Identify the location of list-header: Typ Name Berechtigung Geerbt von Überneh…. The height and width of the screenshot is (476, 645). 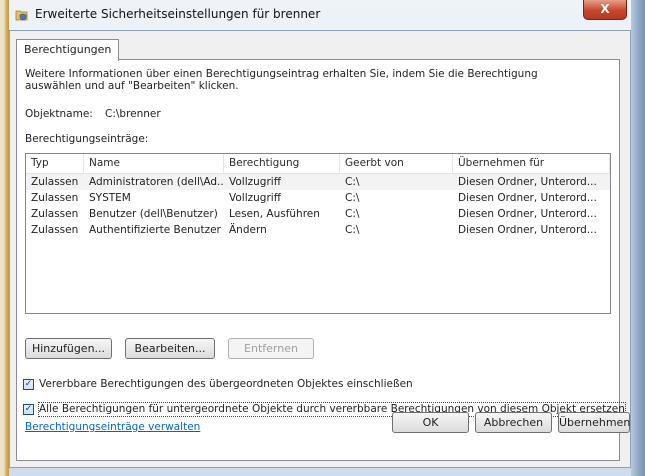
(318, 164).